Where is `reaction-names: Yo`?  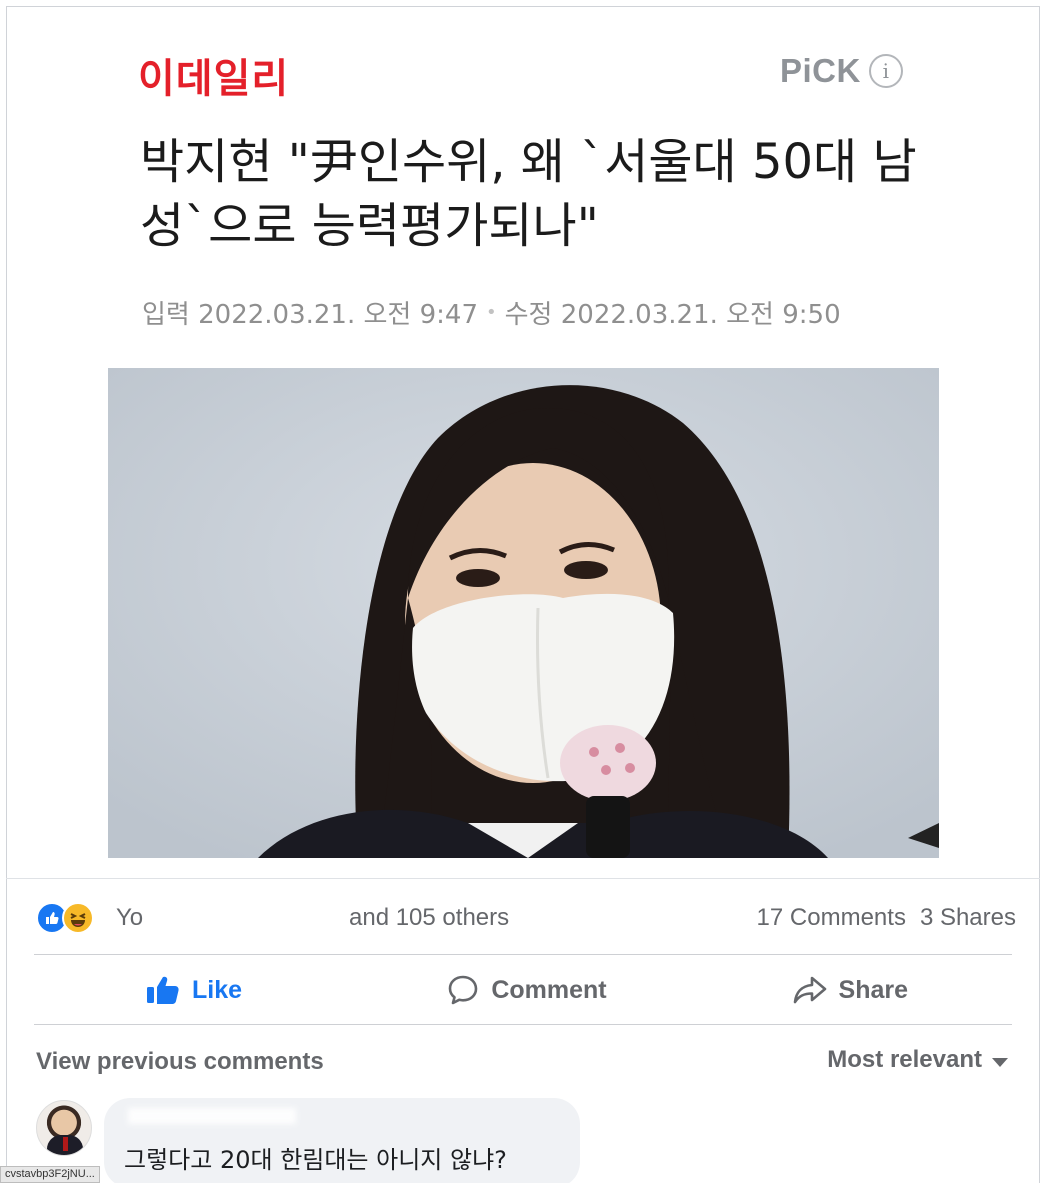 reaction-names: Yo is located at coordinates (129, 918).